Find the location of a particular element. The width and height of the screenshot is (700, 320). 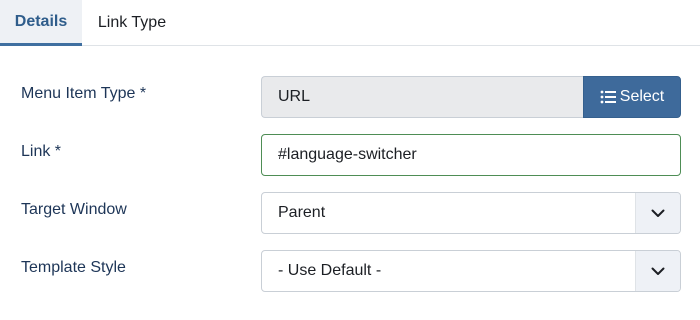

menu-item-type-group: URL Select is located at coordinates (471, 97).